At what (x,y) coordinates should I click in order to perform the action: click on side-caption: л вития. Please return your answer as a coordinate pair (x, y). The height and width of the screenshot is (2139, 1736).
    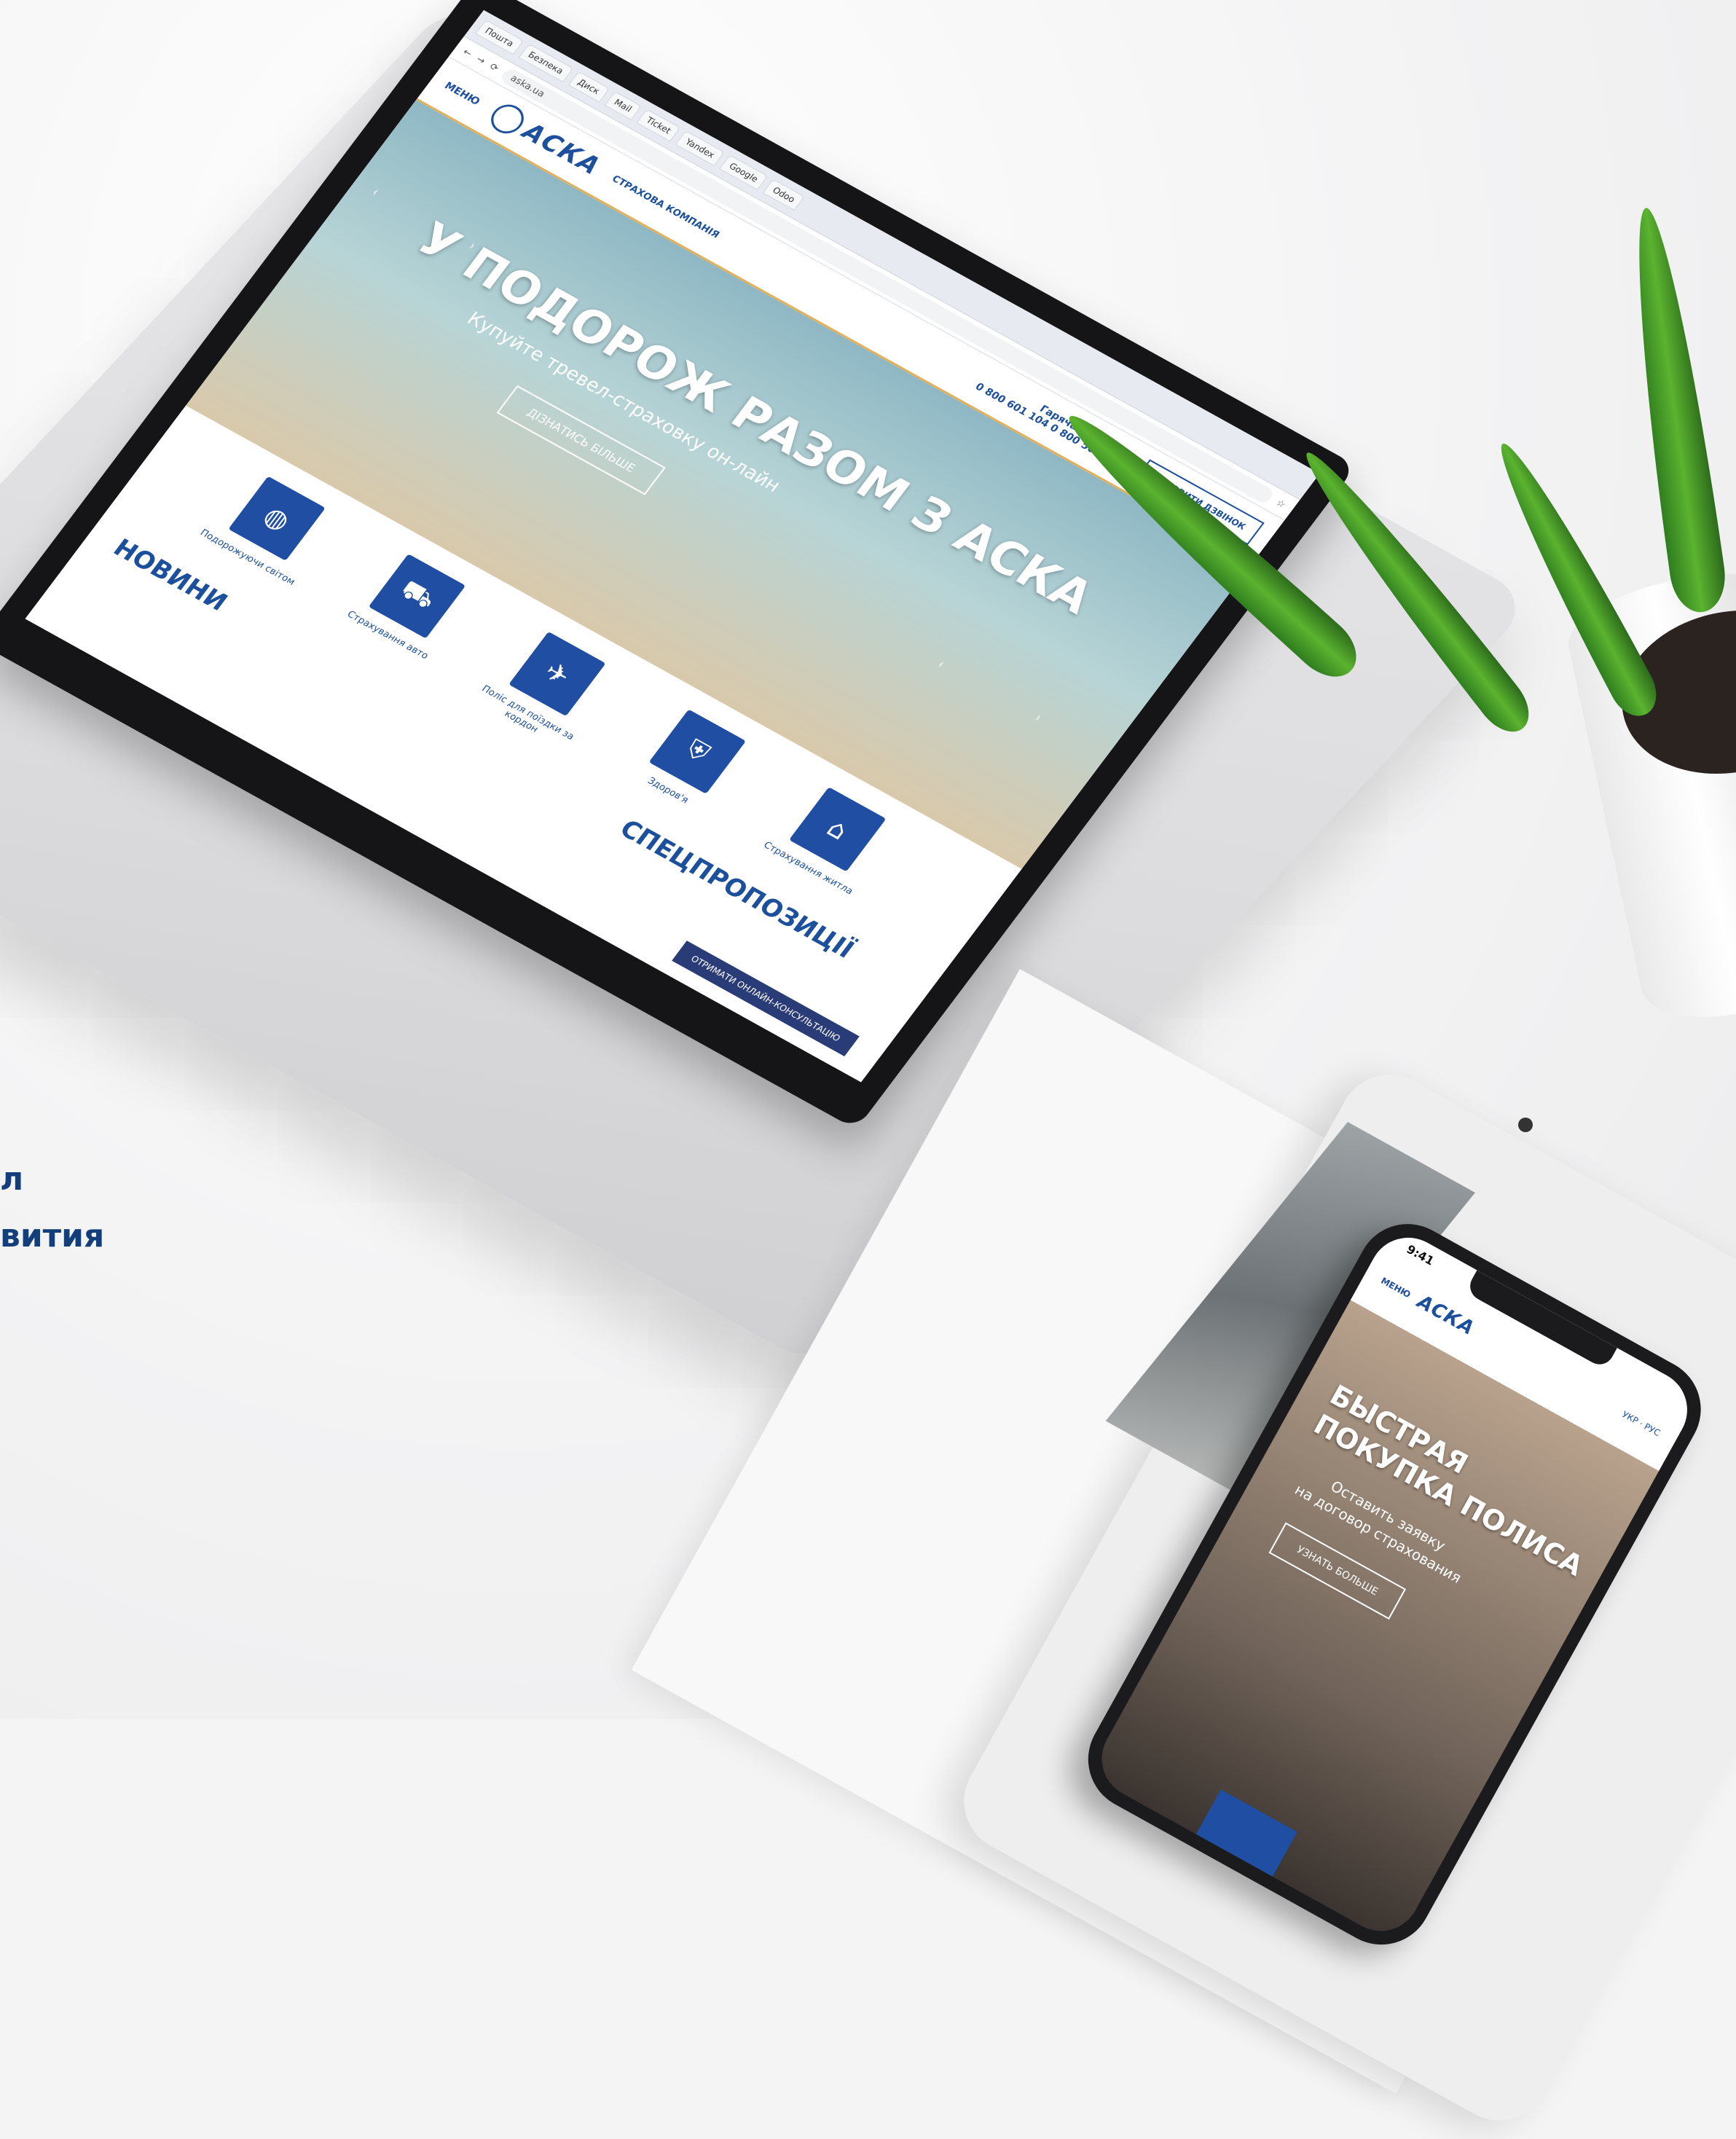
    Looking at the image, I should click on (52, 1208).